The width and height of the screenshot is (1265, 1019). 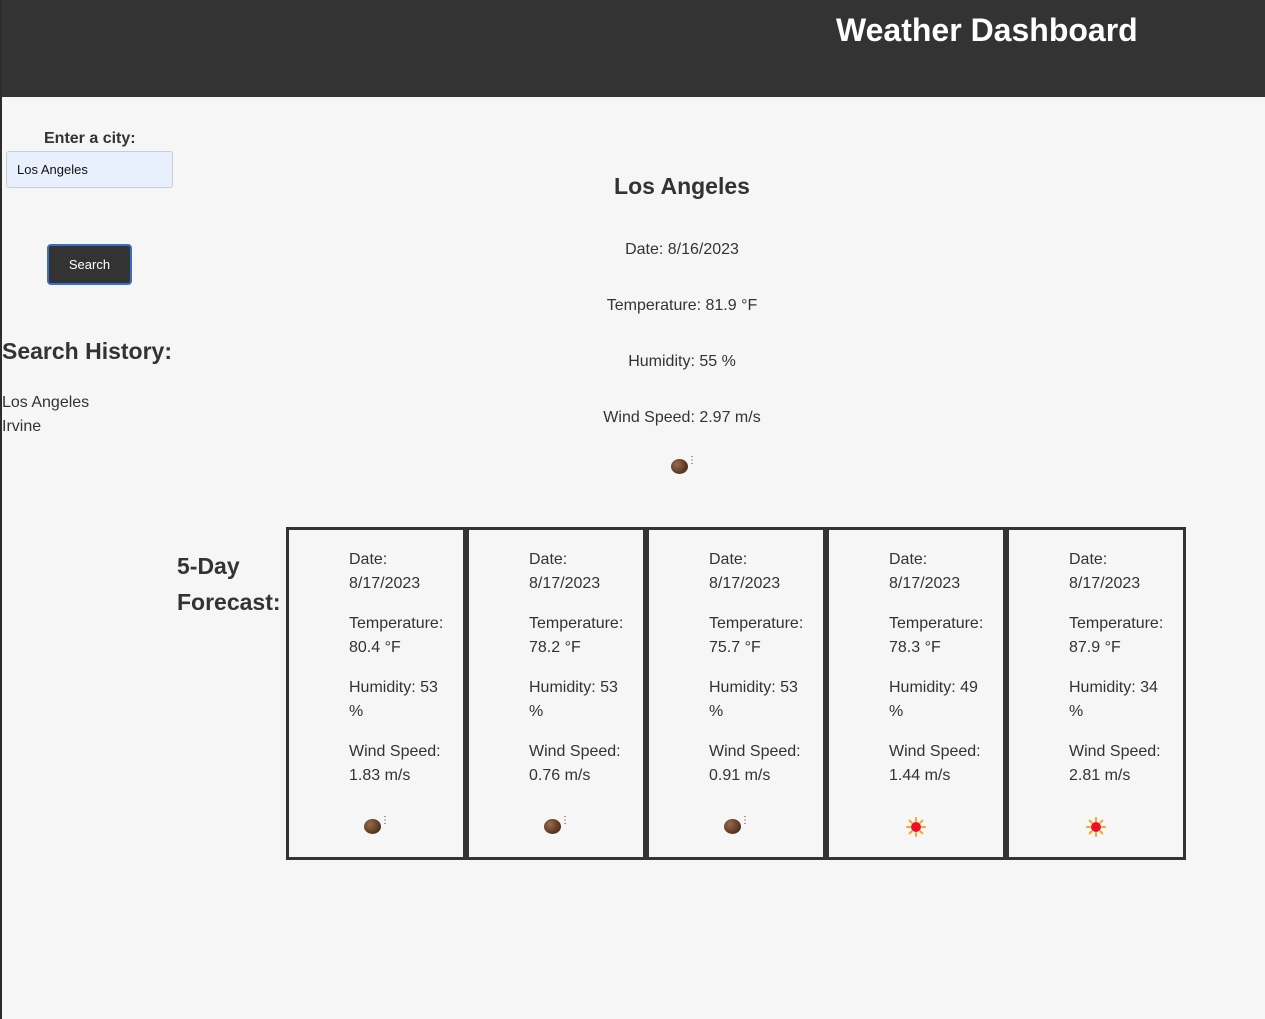 What do you see at coordinates (920, 775) in the screenshot?
I see `forecast-wind: 1.44 m/s` at bounding box center [920, 775].